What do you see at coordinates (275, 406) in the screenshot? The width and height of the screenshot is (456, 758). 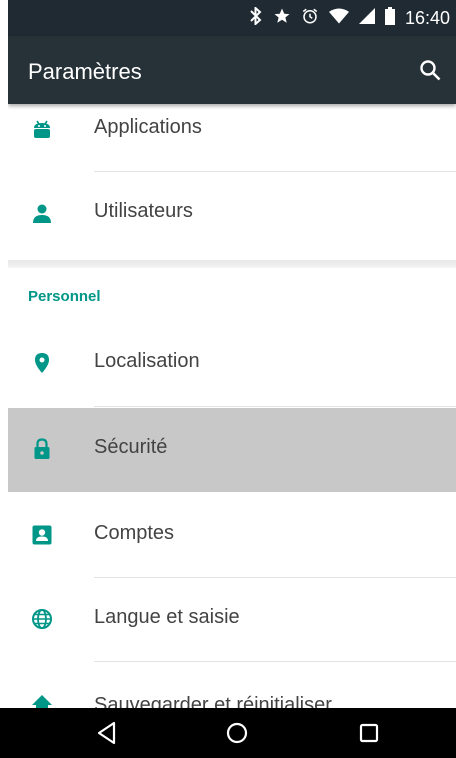 I see `divider` at bounding box center [275, 406].